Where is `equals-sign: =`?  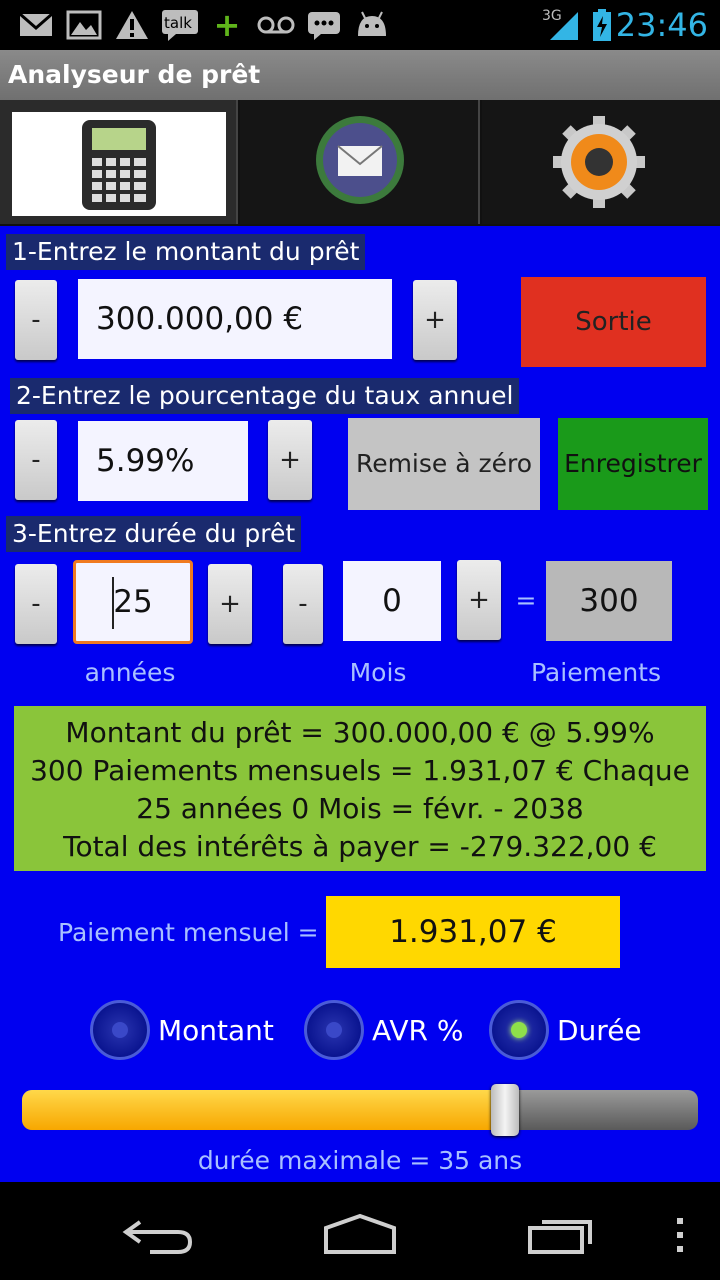
equals-sign: = is located at coordinates (526, 600).